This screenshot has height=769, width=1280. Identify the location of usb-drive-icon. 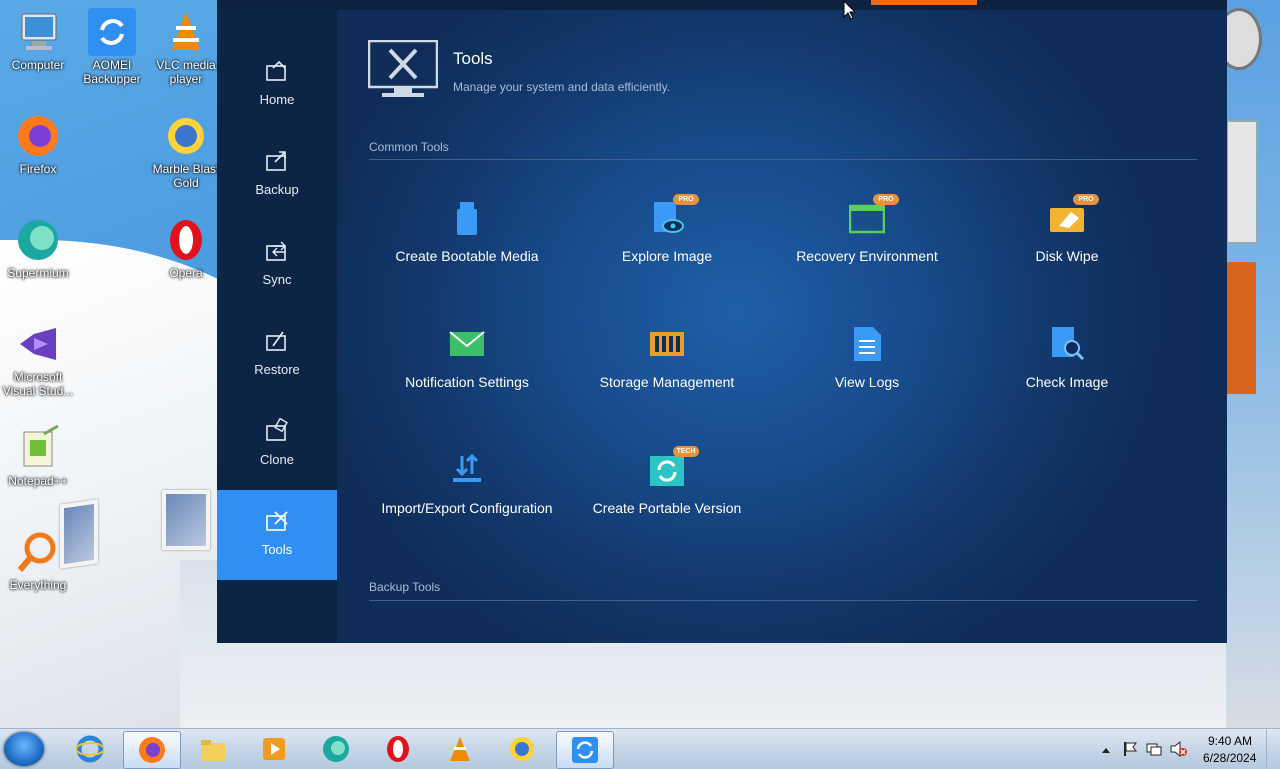
(467, 218).